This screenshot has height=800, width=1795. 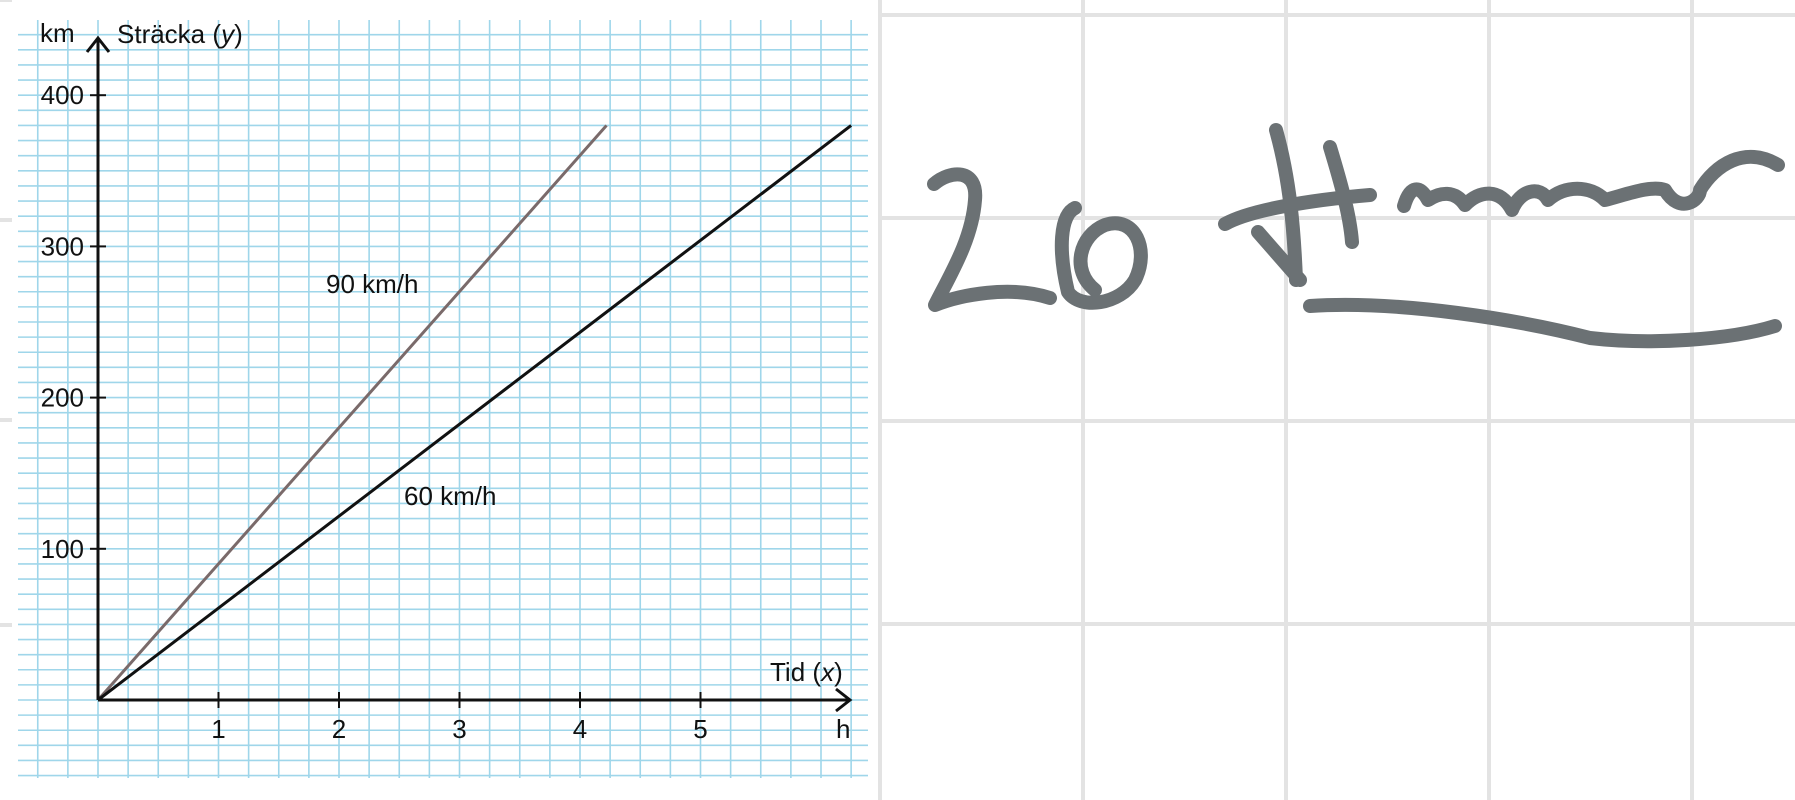 I want to click on x-tick-label: 2, so click(x=339, y=729).